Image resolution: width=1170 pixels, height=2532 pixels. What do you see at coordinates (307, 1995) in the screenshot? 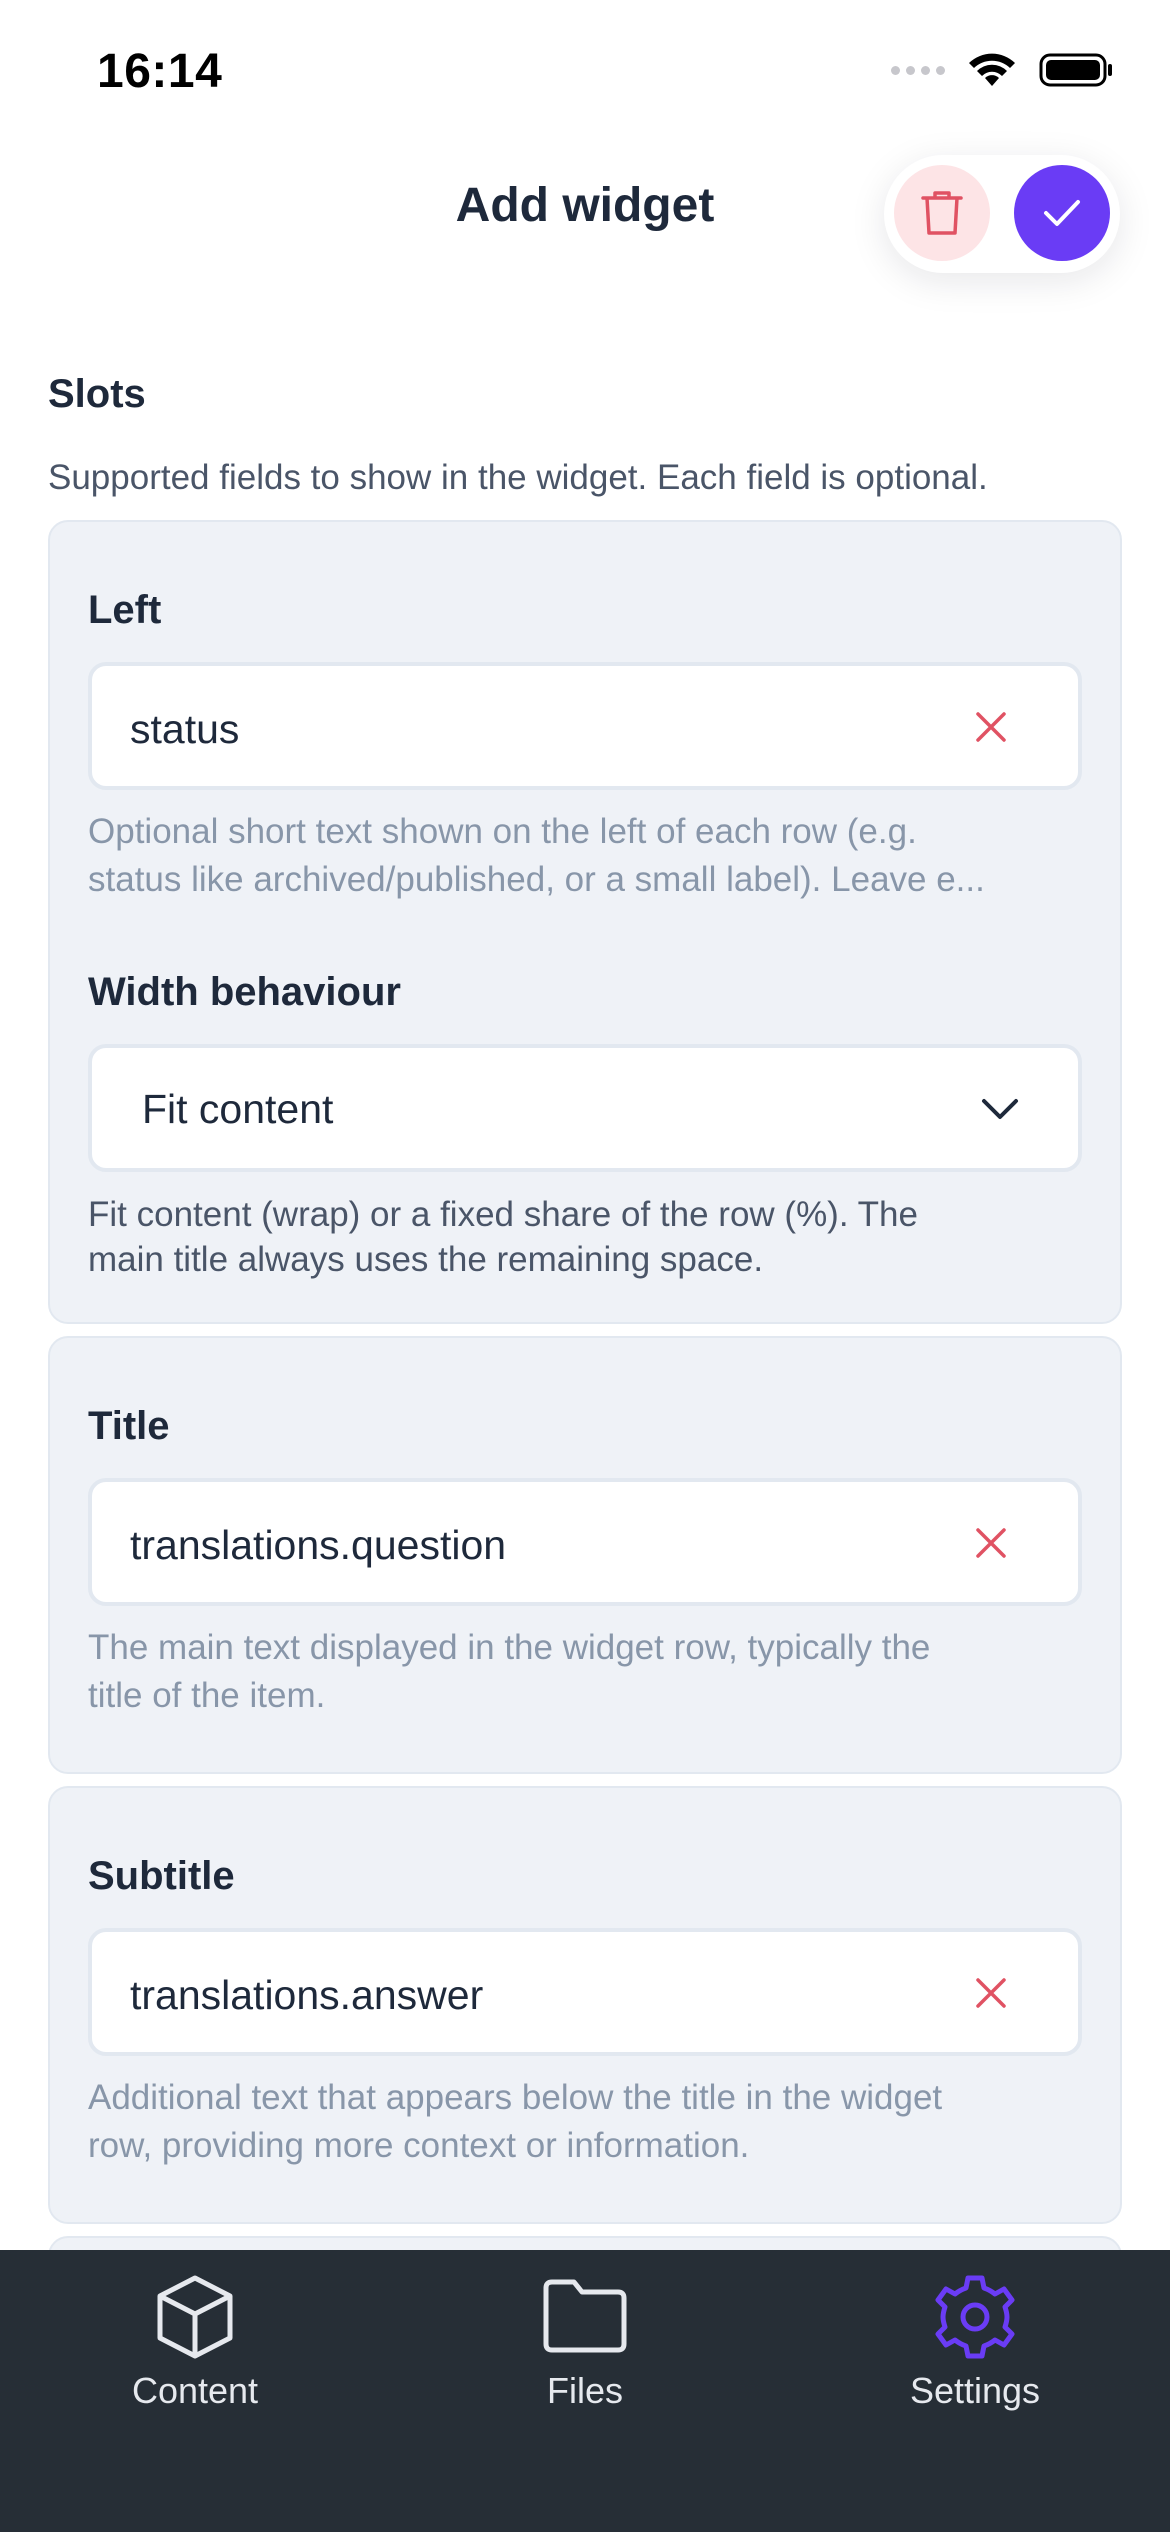
I see `subtitle-slot-value: translations.answer` at bounding box center [307, 1995].